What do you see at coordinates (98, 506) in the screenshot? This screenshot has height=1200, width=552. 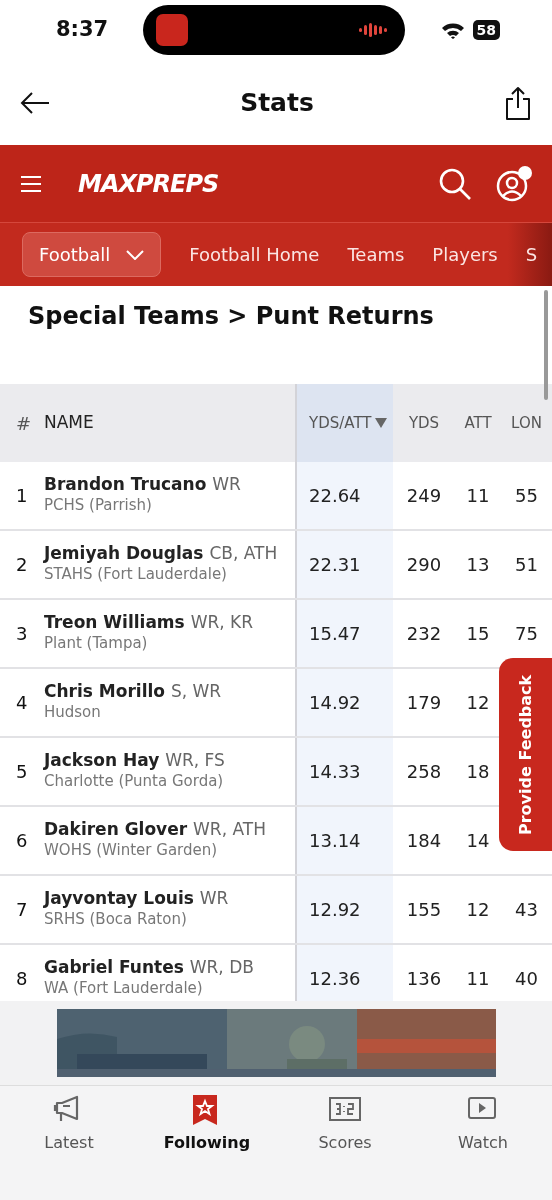 I see `school-name: PCHS (Parrish)` at bounding box center [98, 506].